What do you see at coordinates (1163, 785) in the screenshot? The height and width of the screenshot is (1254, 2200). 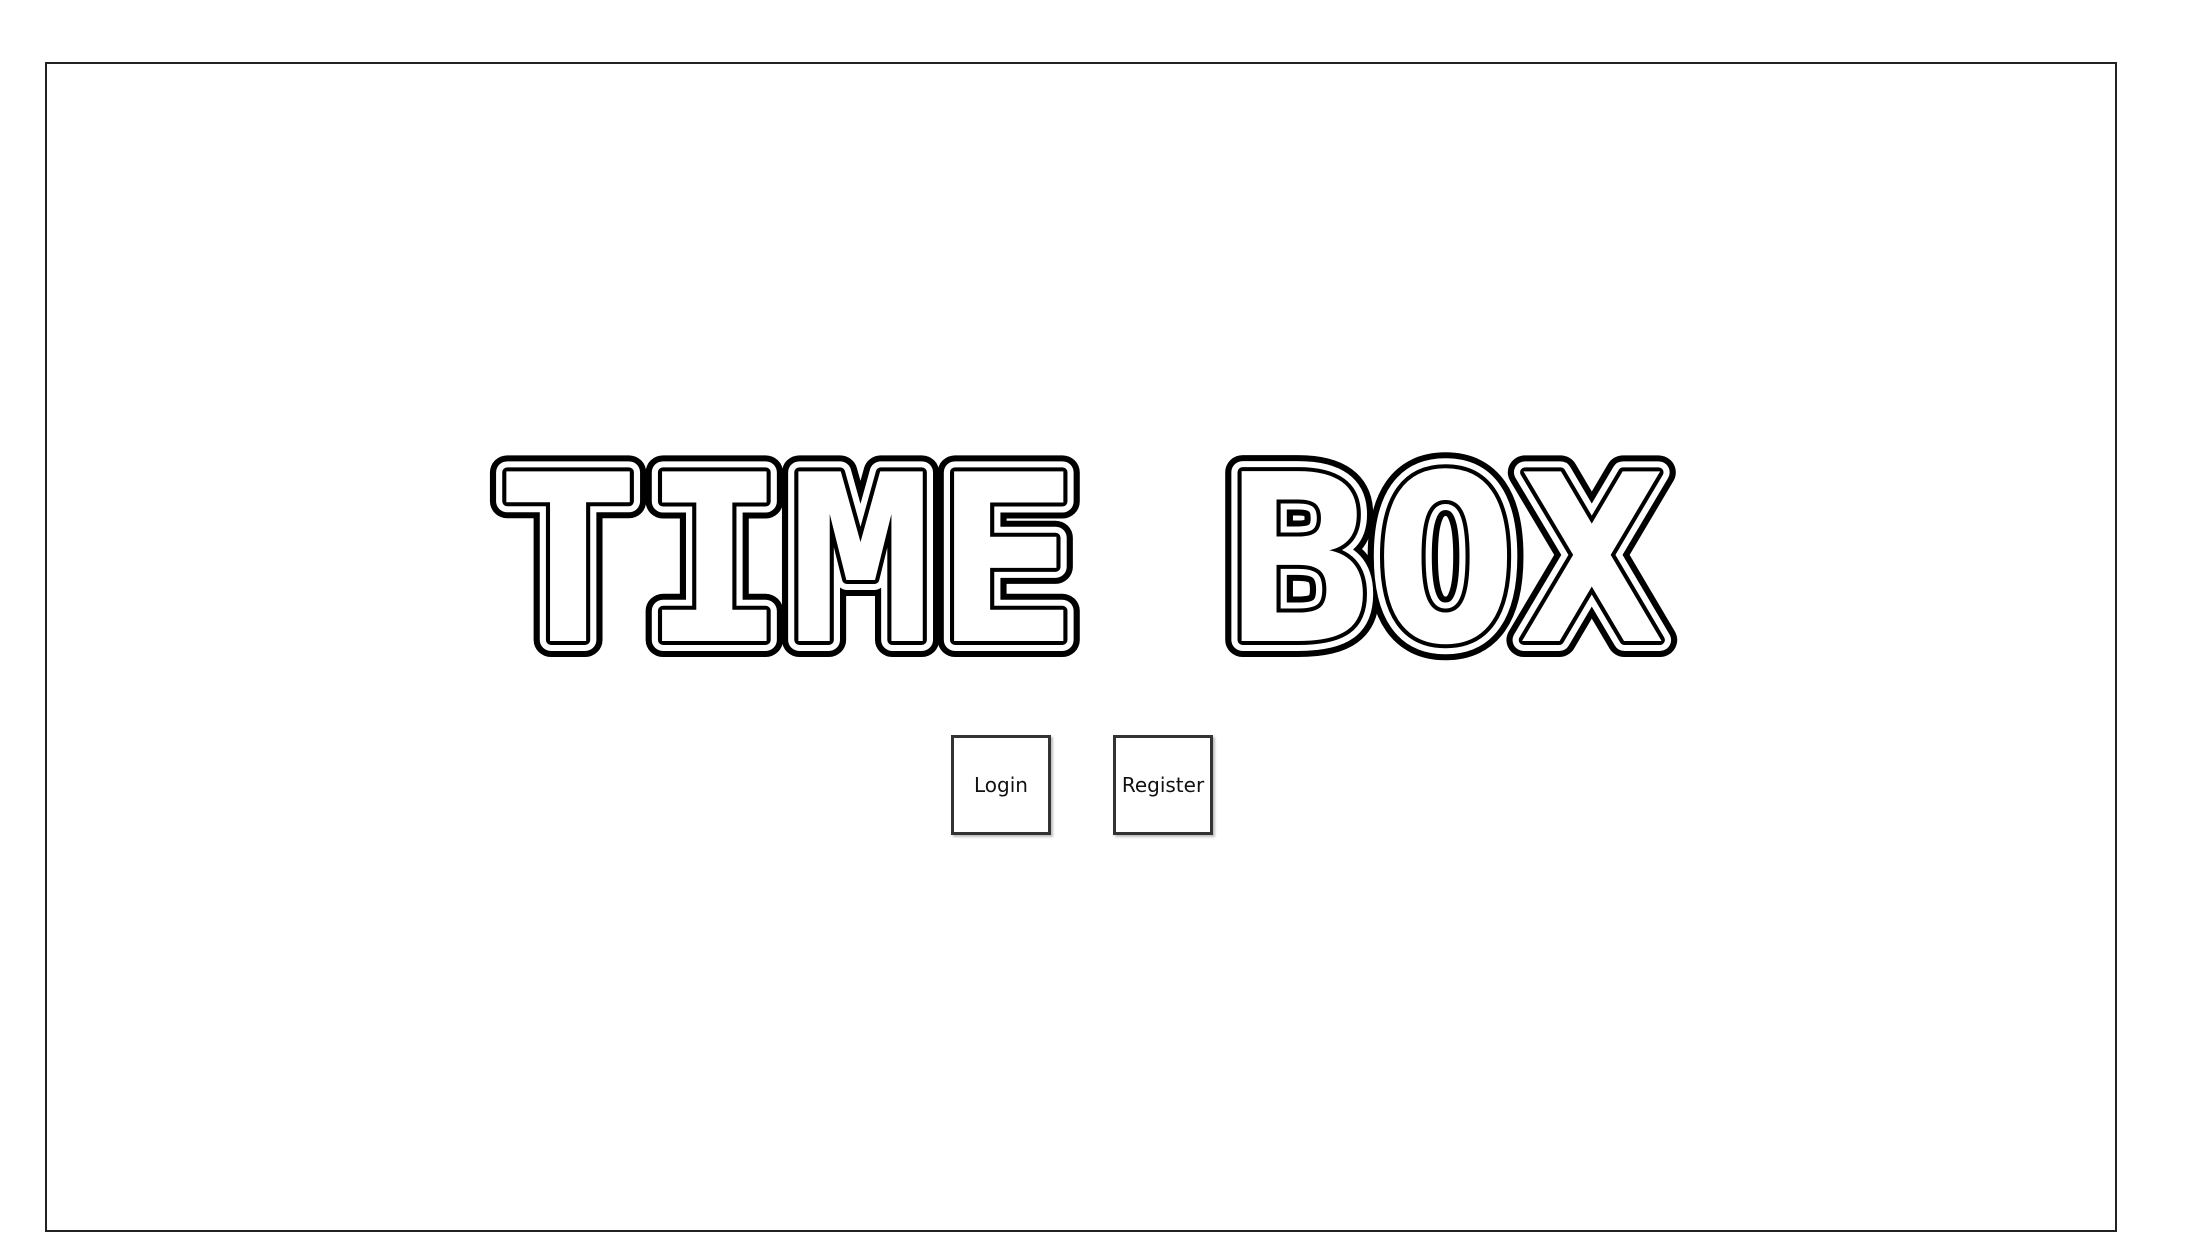 I see `register-button: Register` at bounding box center [1163, 785].